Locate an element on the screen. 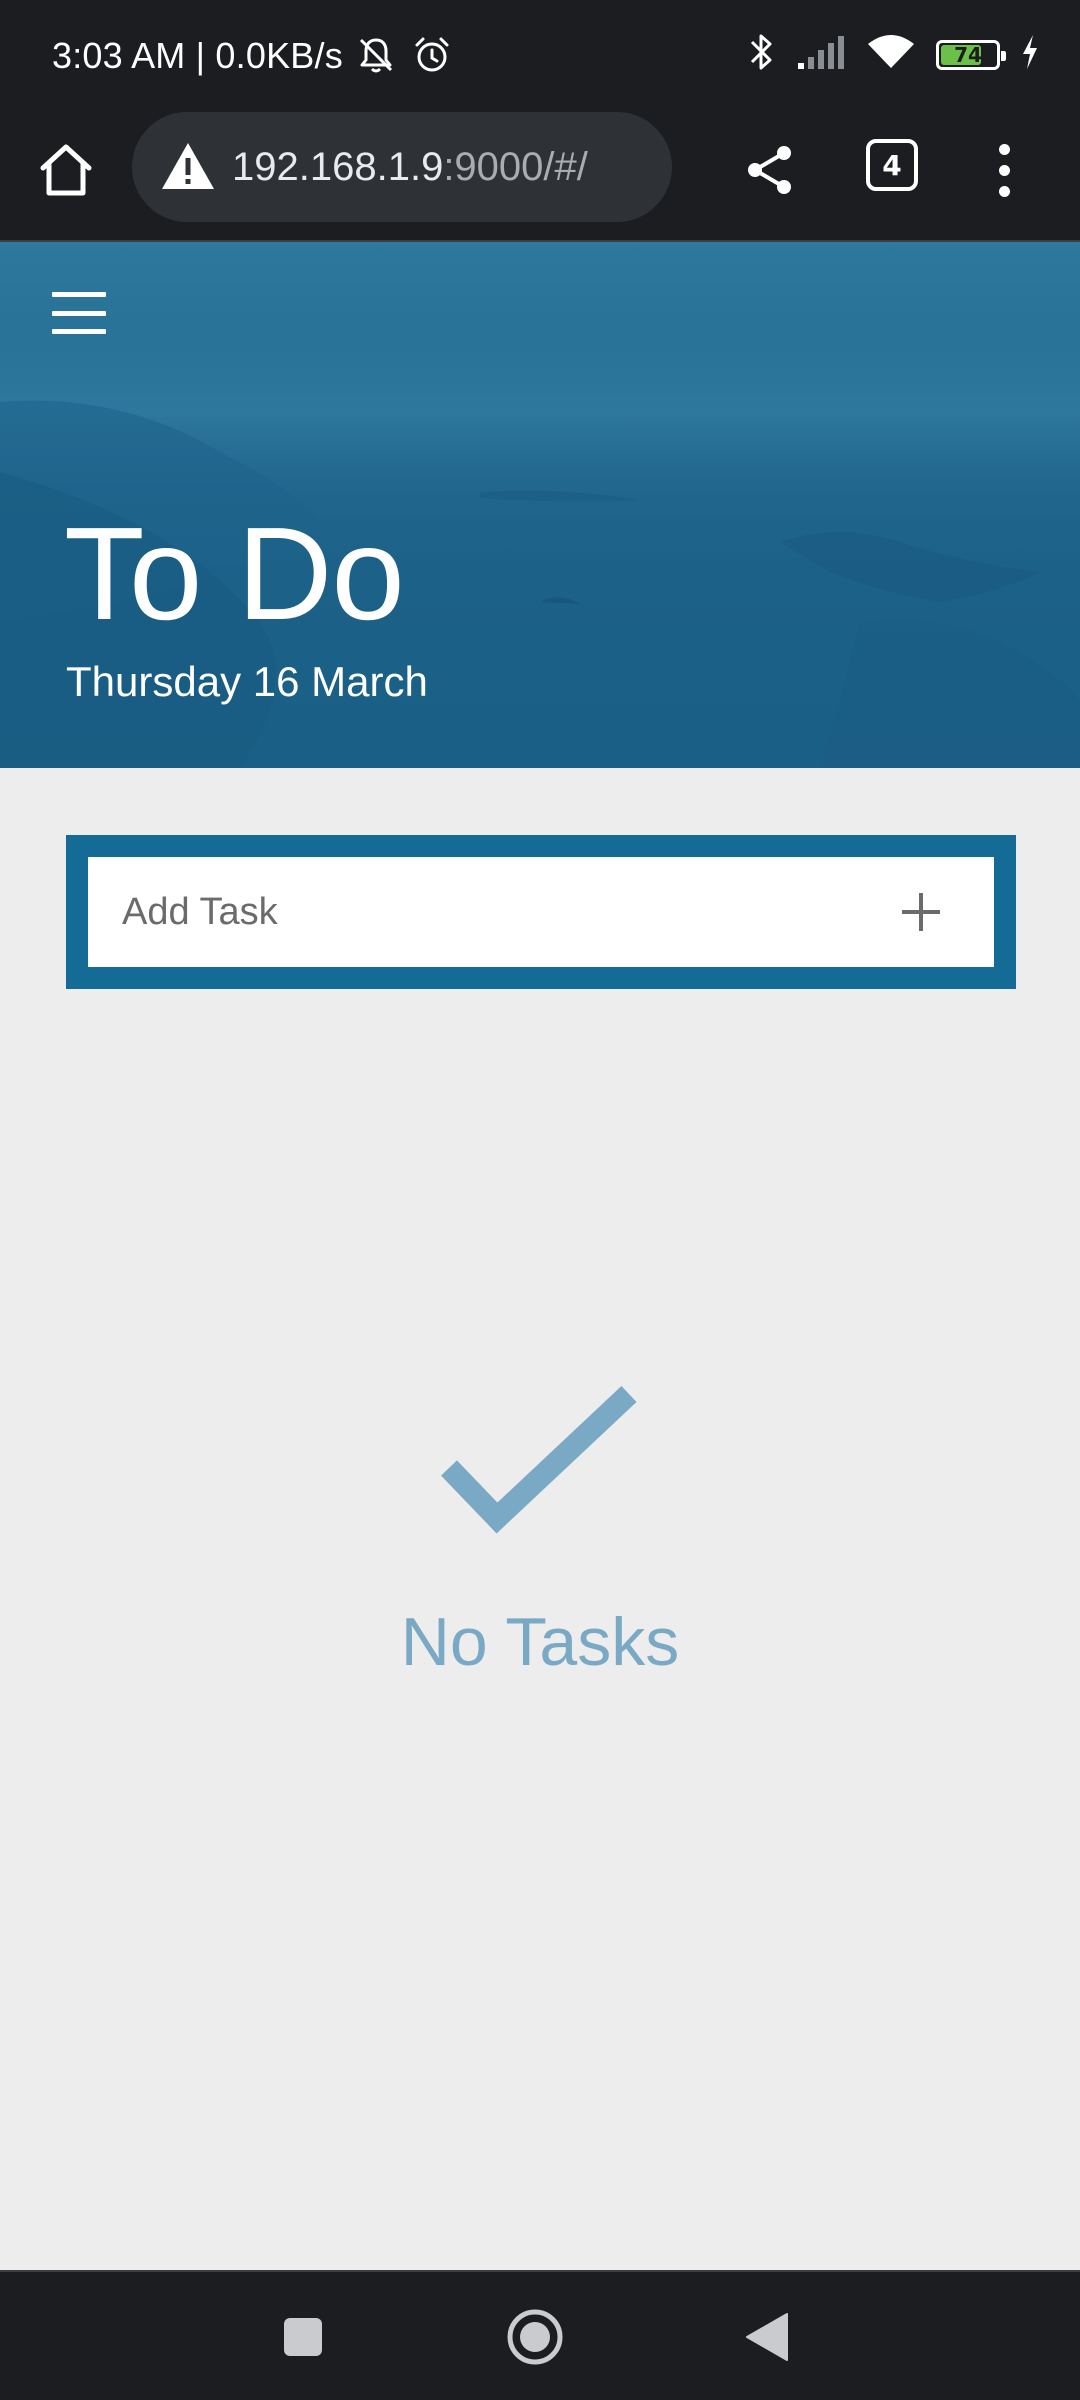  signal-icon is located at coordinates (821, 54).